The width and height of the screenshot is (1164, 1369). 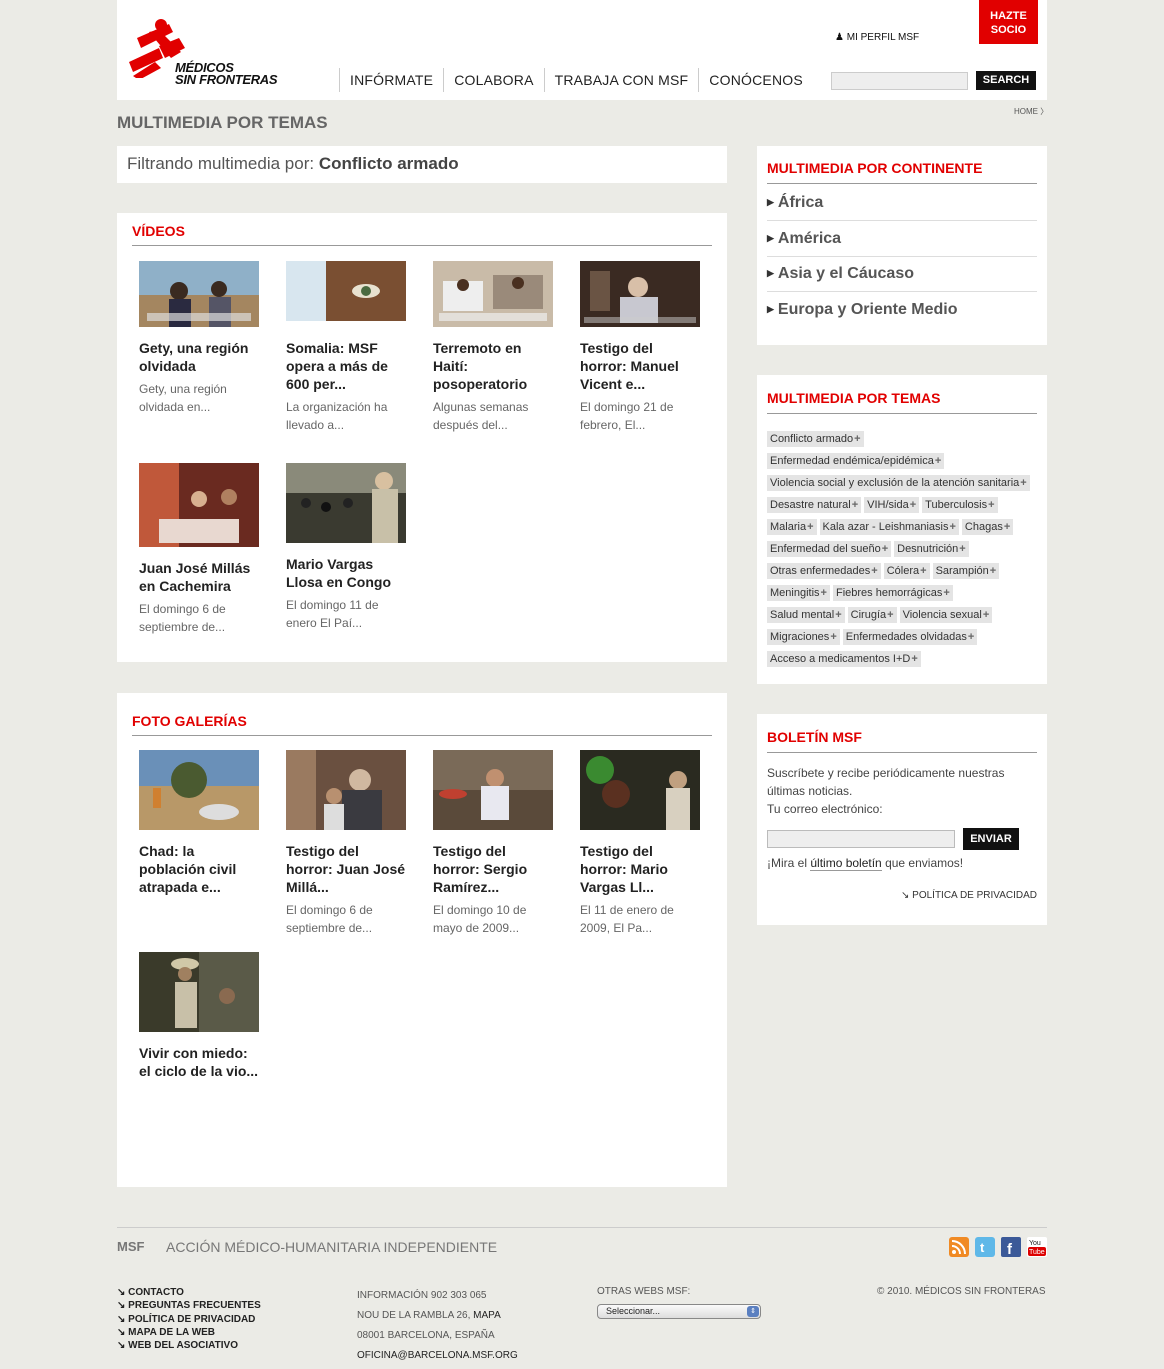 I want to click on footer-link-sitemap: ↘ MAPA DE LA WEB, so click(x=189, y=1332).